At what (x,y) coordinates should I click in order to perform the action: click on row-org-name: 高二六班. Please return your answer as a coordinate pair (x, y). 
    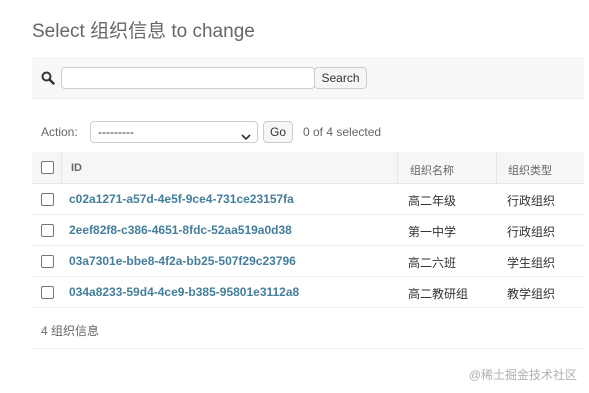
    Looking at the image, I should click on (432, 263).